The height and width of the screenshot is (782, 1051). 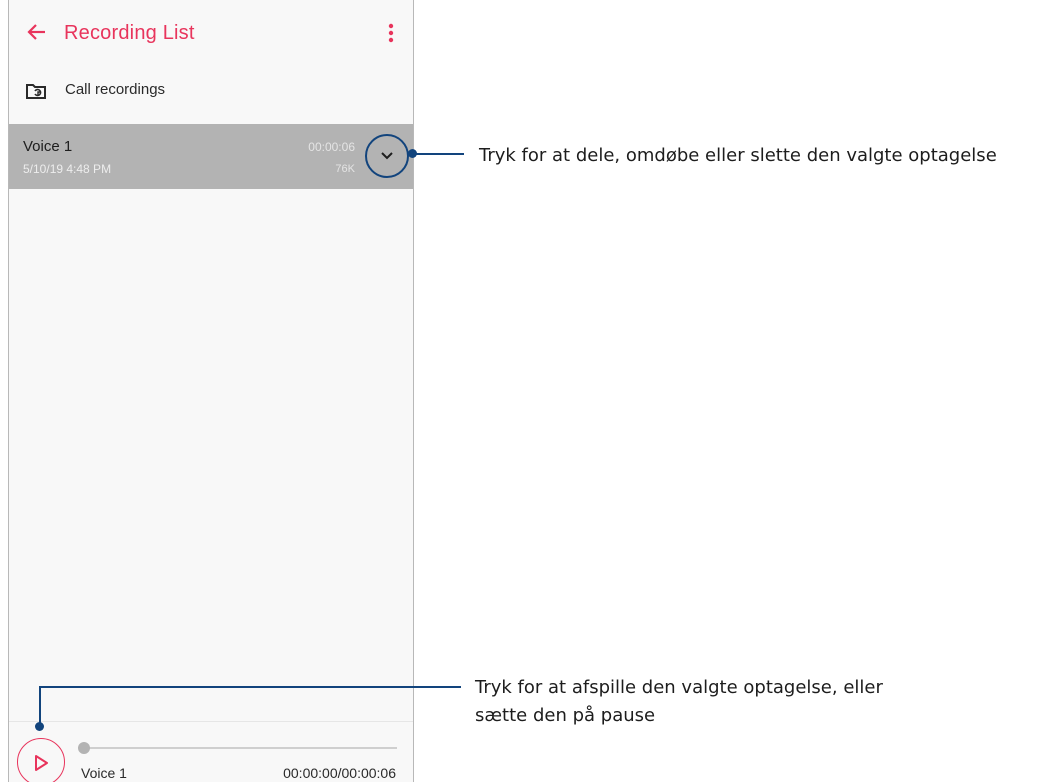 I want to click on folder-label: Call recordings, so click(x=115, y=89).